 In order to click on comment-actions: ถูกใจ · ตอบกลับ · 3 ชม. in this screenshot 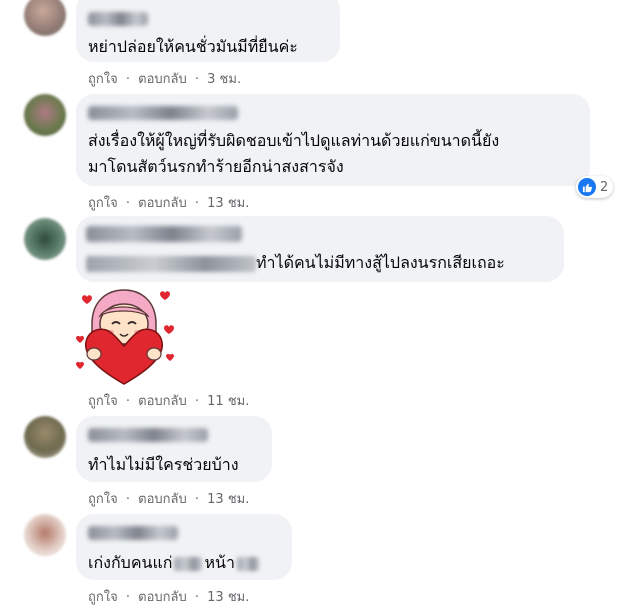, I will do `click(165, 79)`.